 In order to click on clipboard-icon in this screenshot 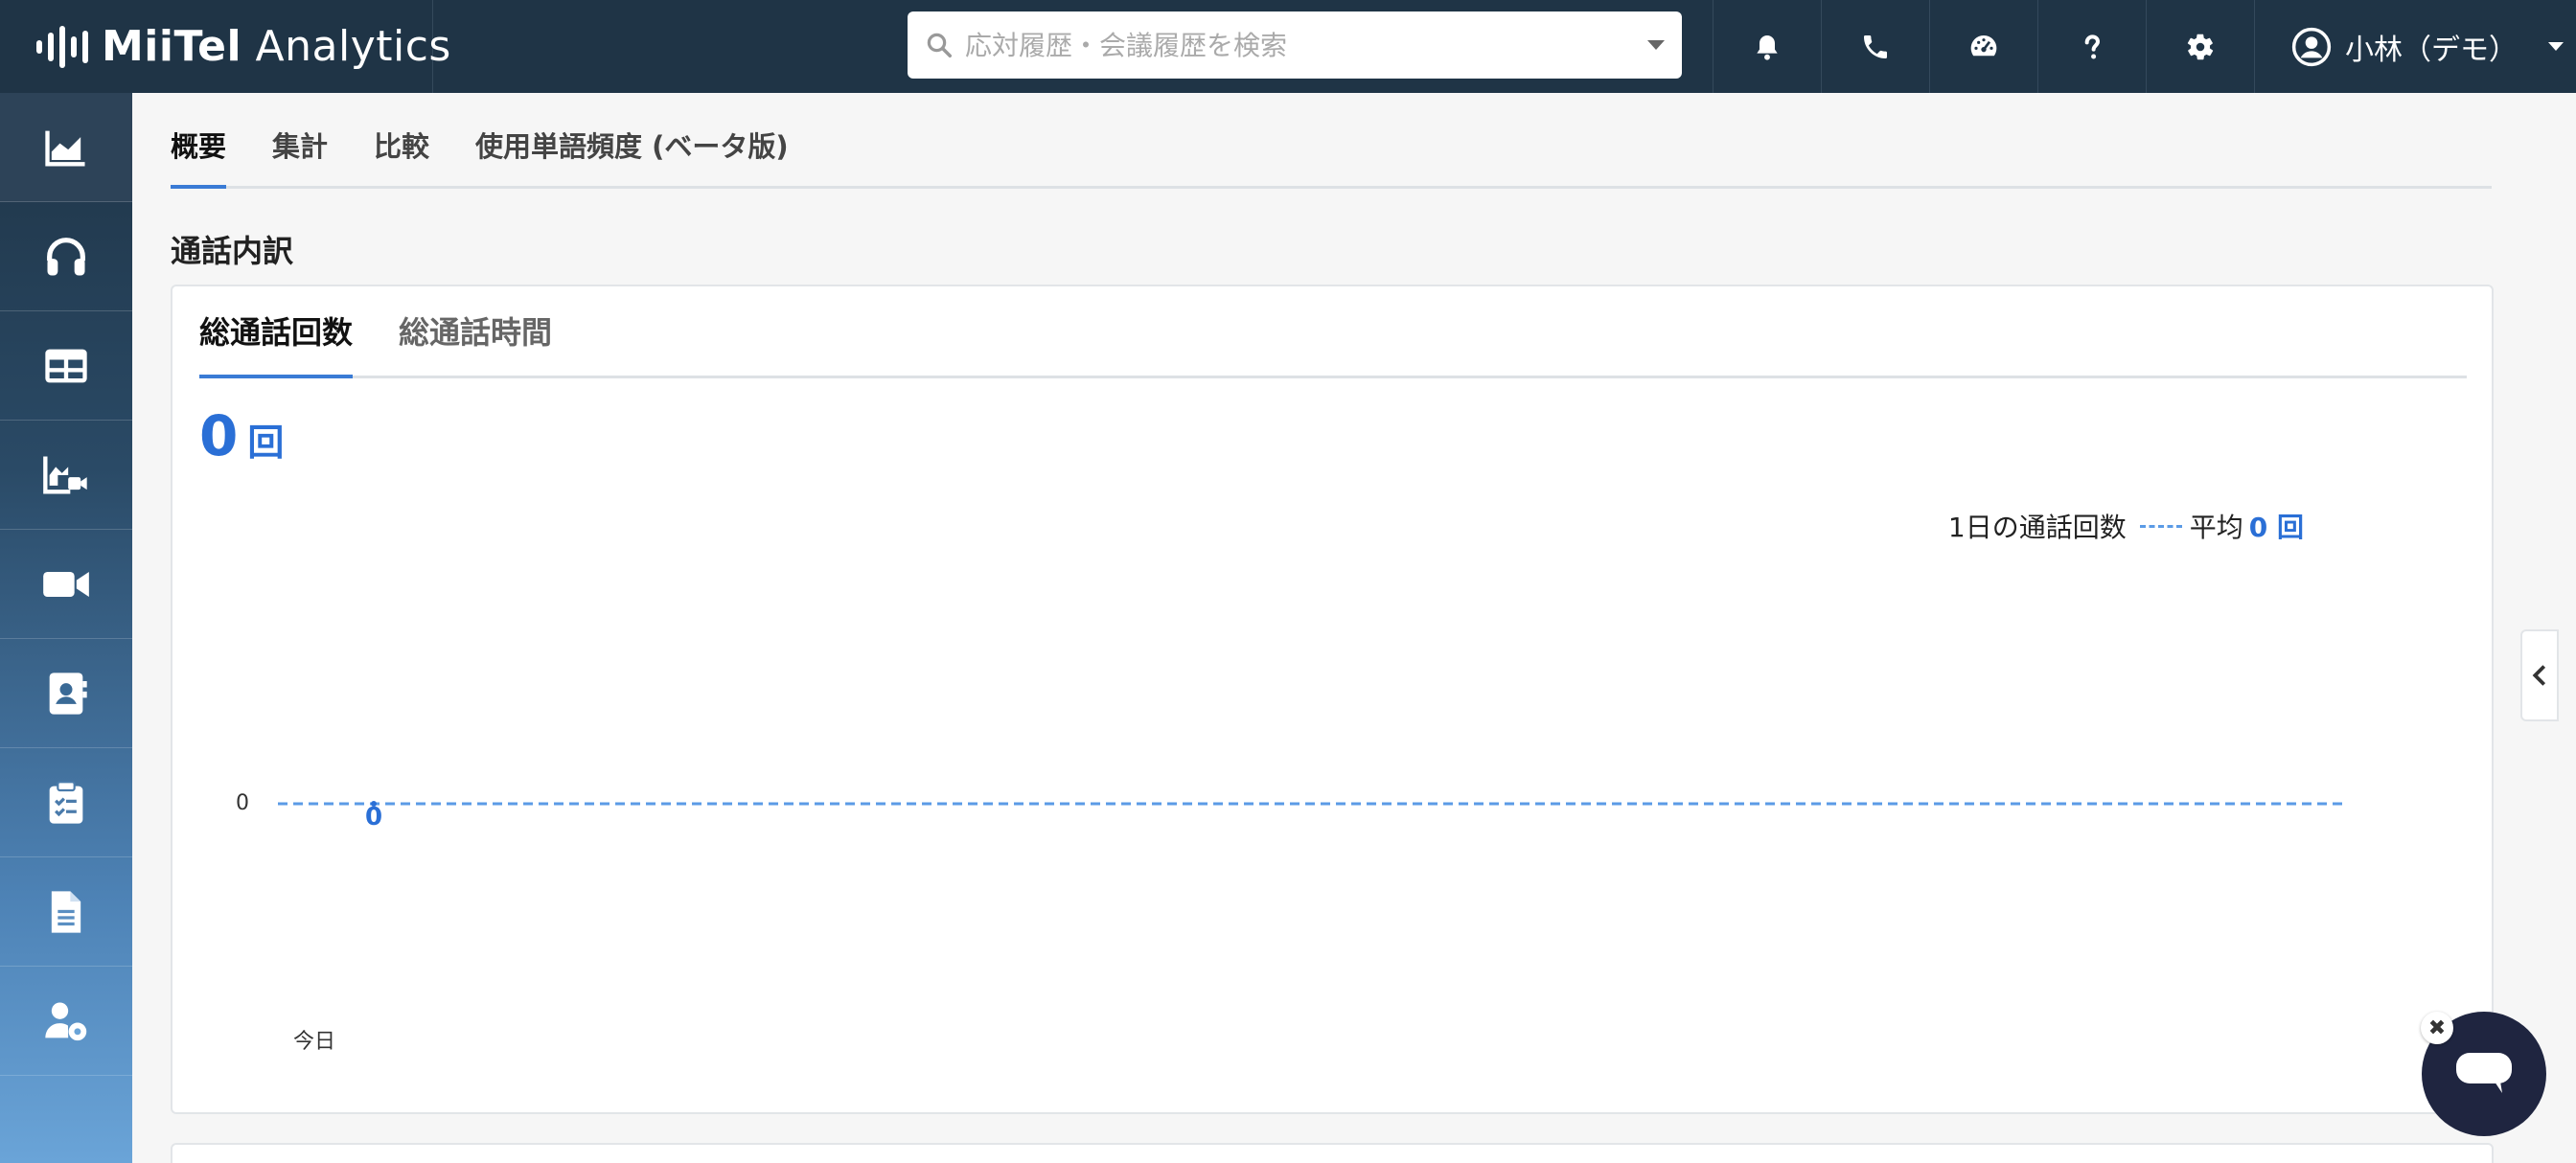, I will do `click(66, 802)`.